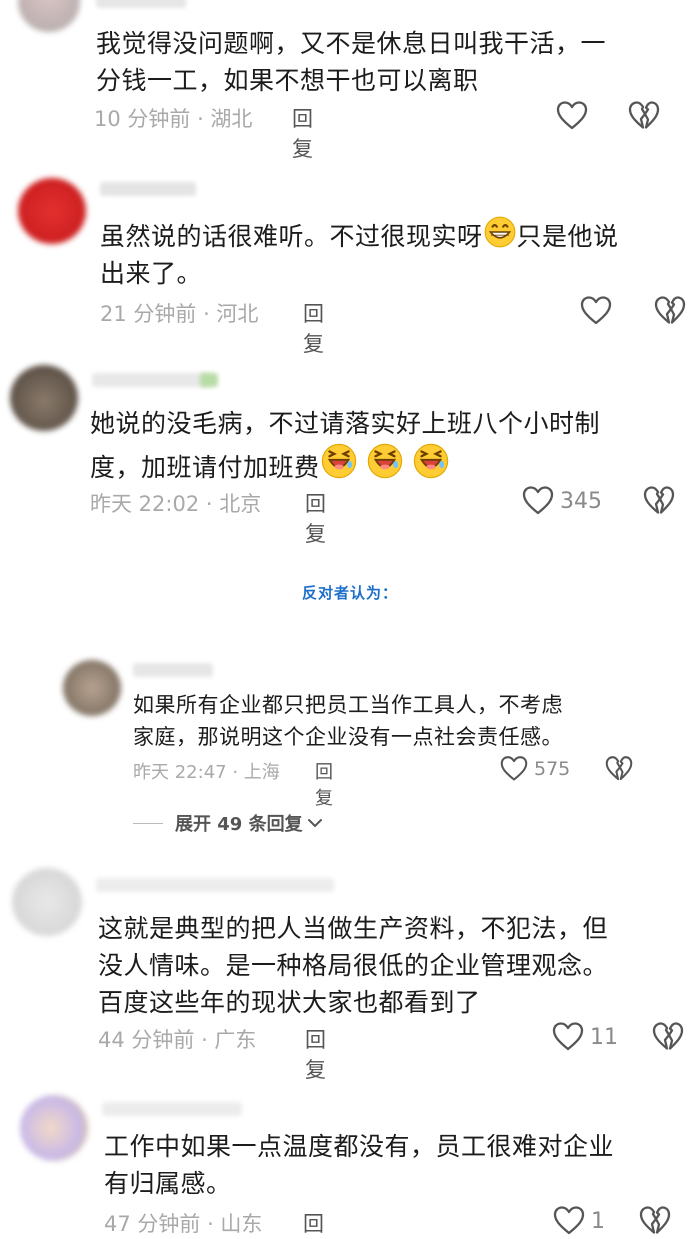 The width and height of the screenshot is (700, 1239). I want to click on comment-line: 有归属感。, so click(168, 1183).